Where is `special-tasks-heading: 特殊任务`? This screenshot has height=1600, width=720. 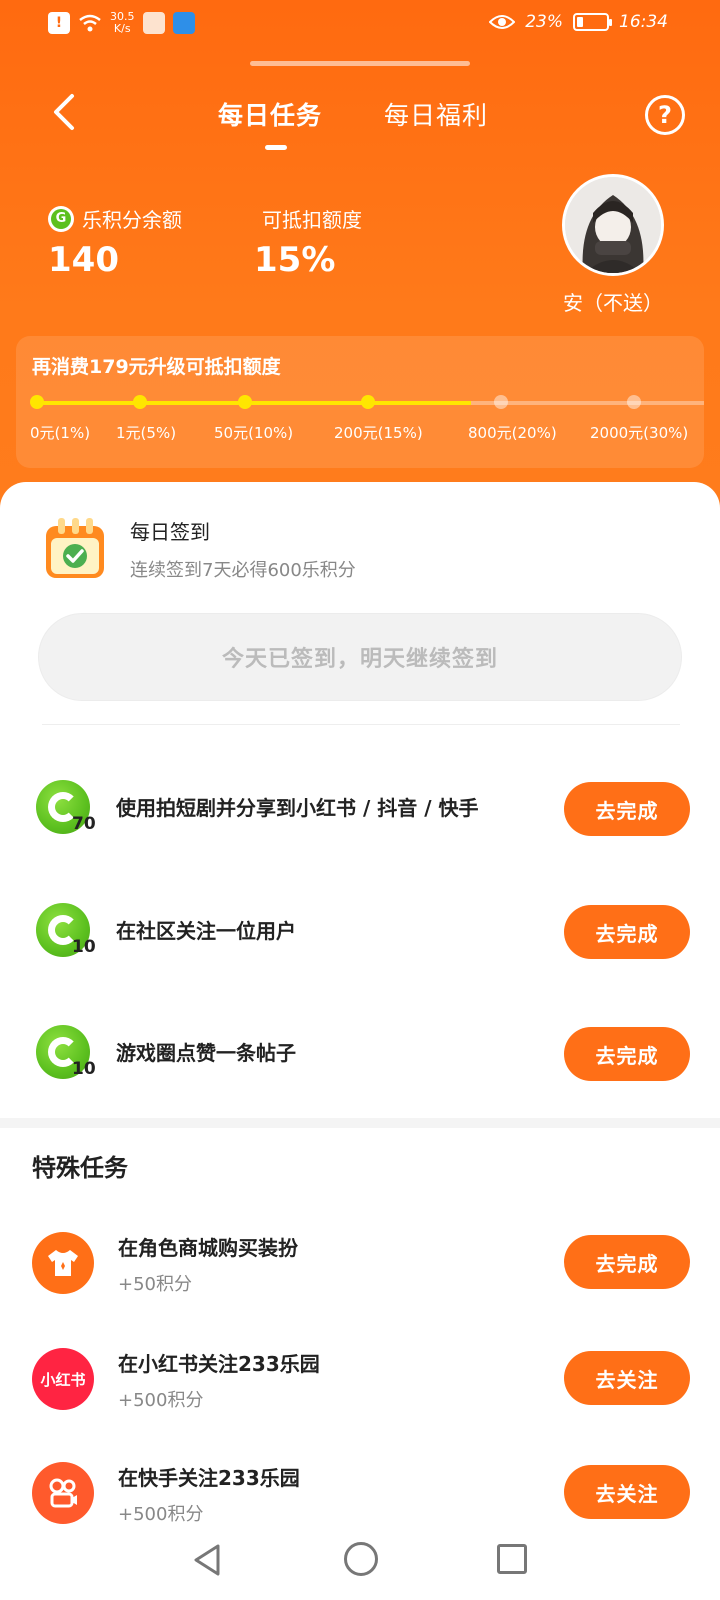
special-tasks-heading: 特殊任务 is located at coordinates (80, 1168).